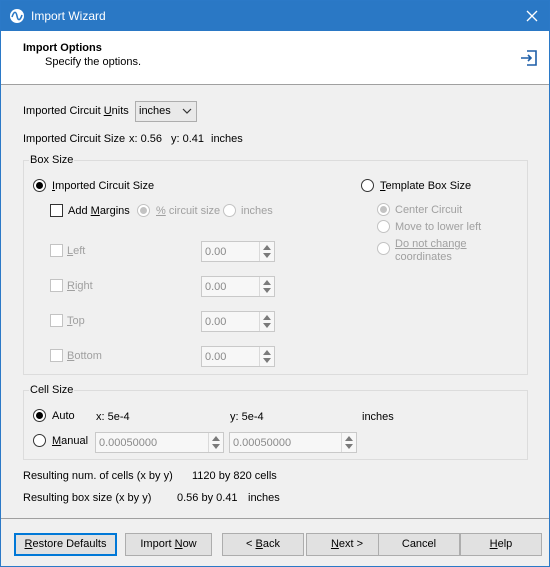  Describe the element at coordinates (68, 16) in the screenshot. I see `window-title: Import Wizard` at that location.